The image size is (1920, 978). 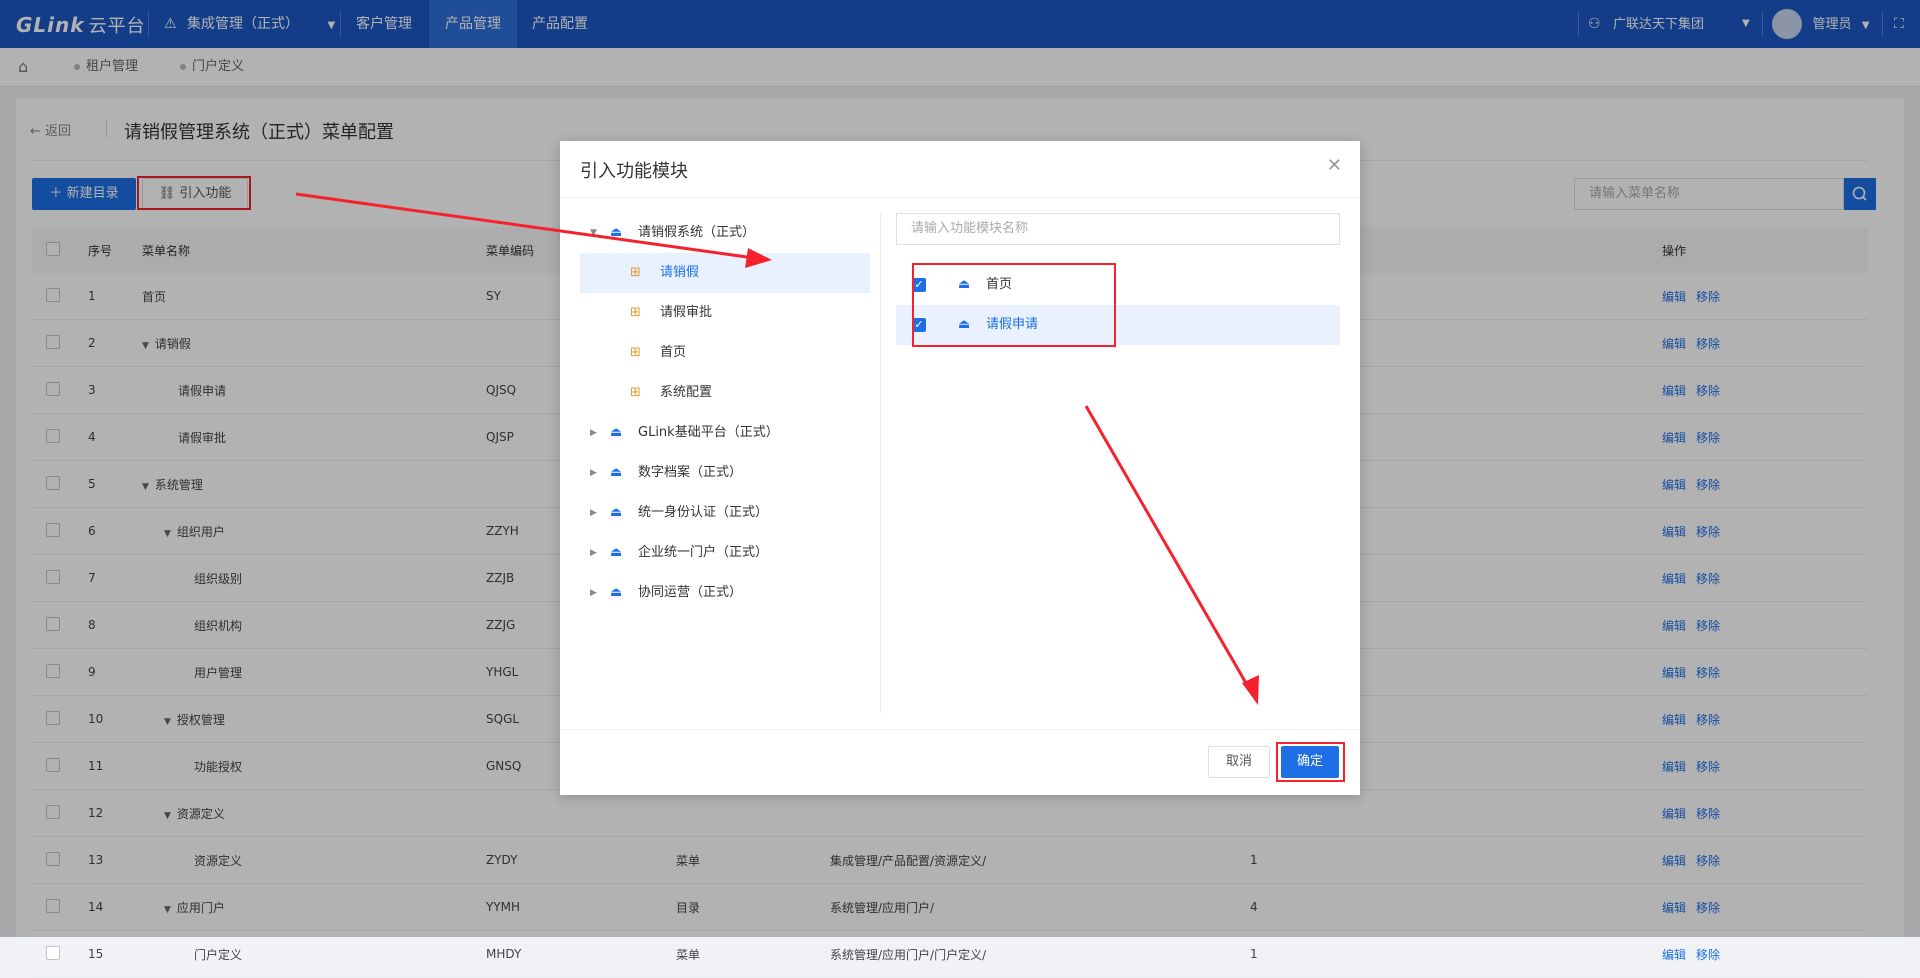 I want to click on annotation-box-confirm, so click(x=1310, y=762).